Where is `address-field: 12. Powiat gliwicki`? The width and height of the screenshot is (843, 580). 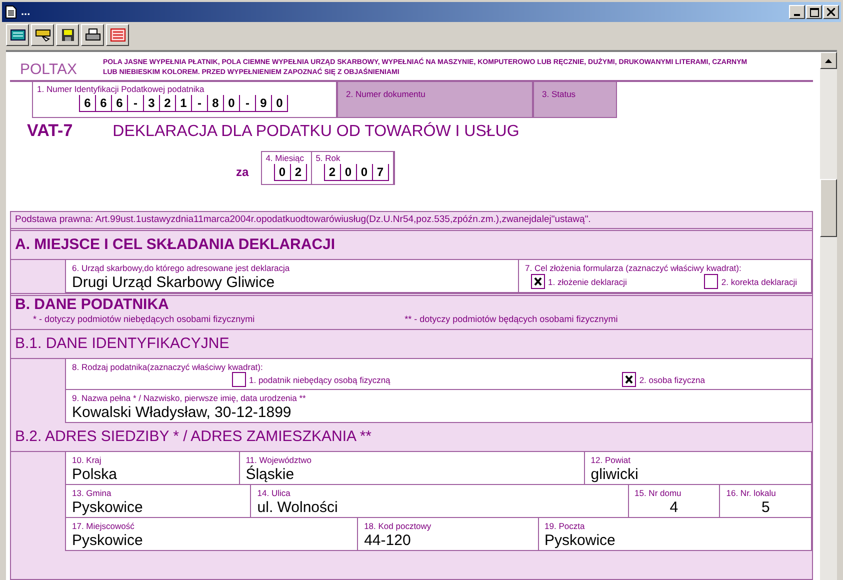 address-field: 12. Powiat gliwicki is located at coordinates (698, 468).